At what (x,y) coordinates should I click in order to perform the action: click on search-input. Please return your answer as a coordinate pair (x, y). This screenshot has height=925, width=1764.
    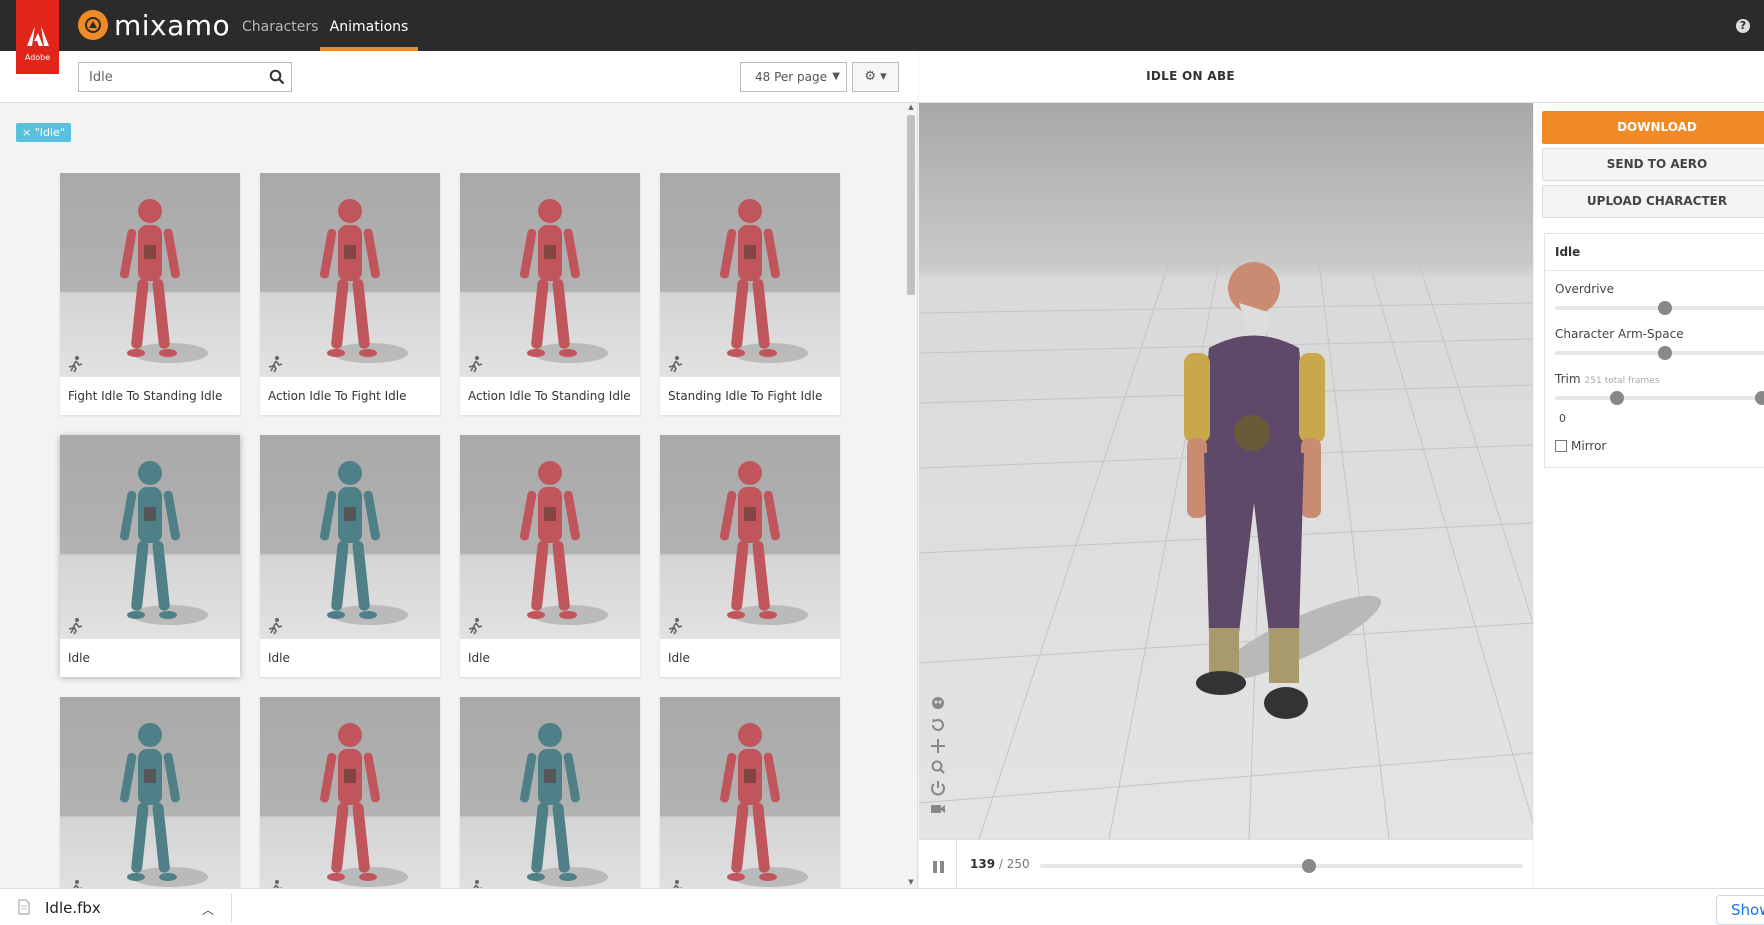
    Looking at the image, I should click on (169, 77).